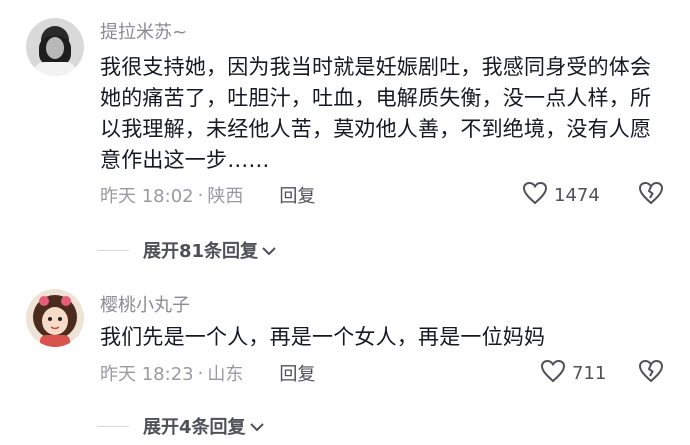 This screenshot has height=445, width=690. Describe the element at coordinates (201, 251) in the screenshot. I see `expand-replies-label: 展开81条回复` at that location.